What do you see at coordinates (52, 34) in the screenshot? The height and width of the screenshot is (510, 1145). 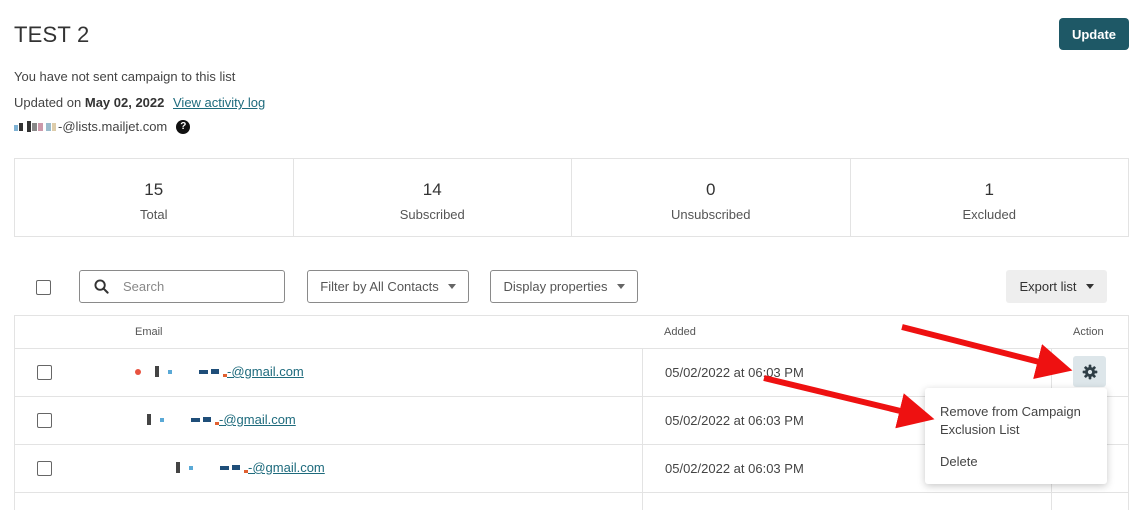 I see `page-title: TEST 2` at bounding box center [52, 34].